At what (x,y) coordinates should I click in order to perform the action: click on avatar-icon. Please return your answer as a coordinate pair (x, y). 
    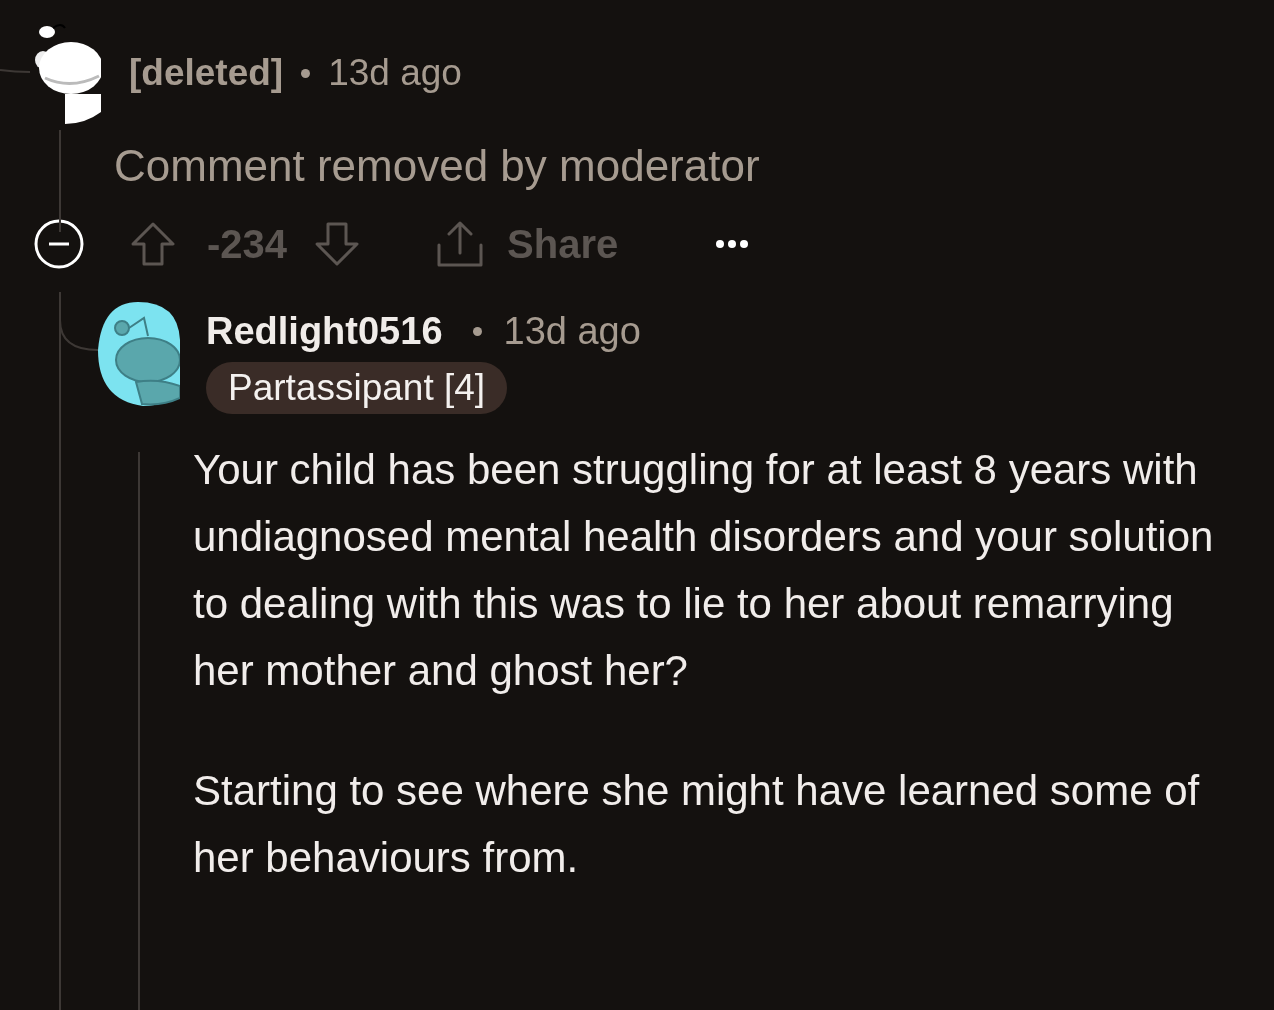
    Looking at the image, I should click on (139, 353).